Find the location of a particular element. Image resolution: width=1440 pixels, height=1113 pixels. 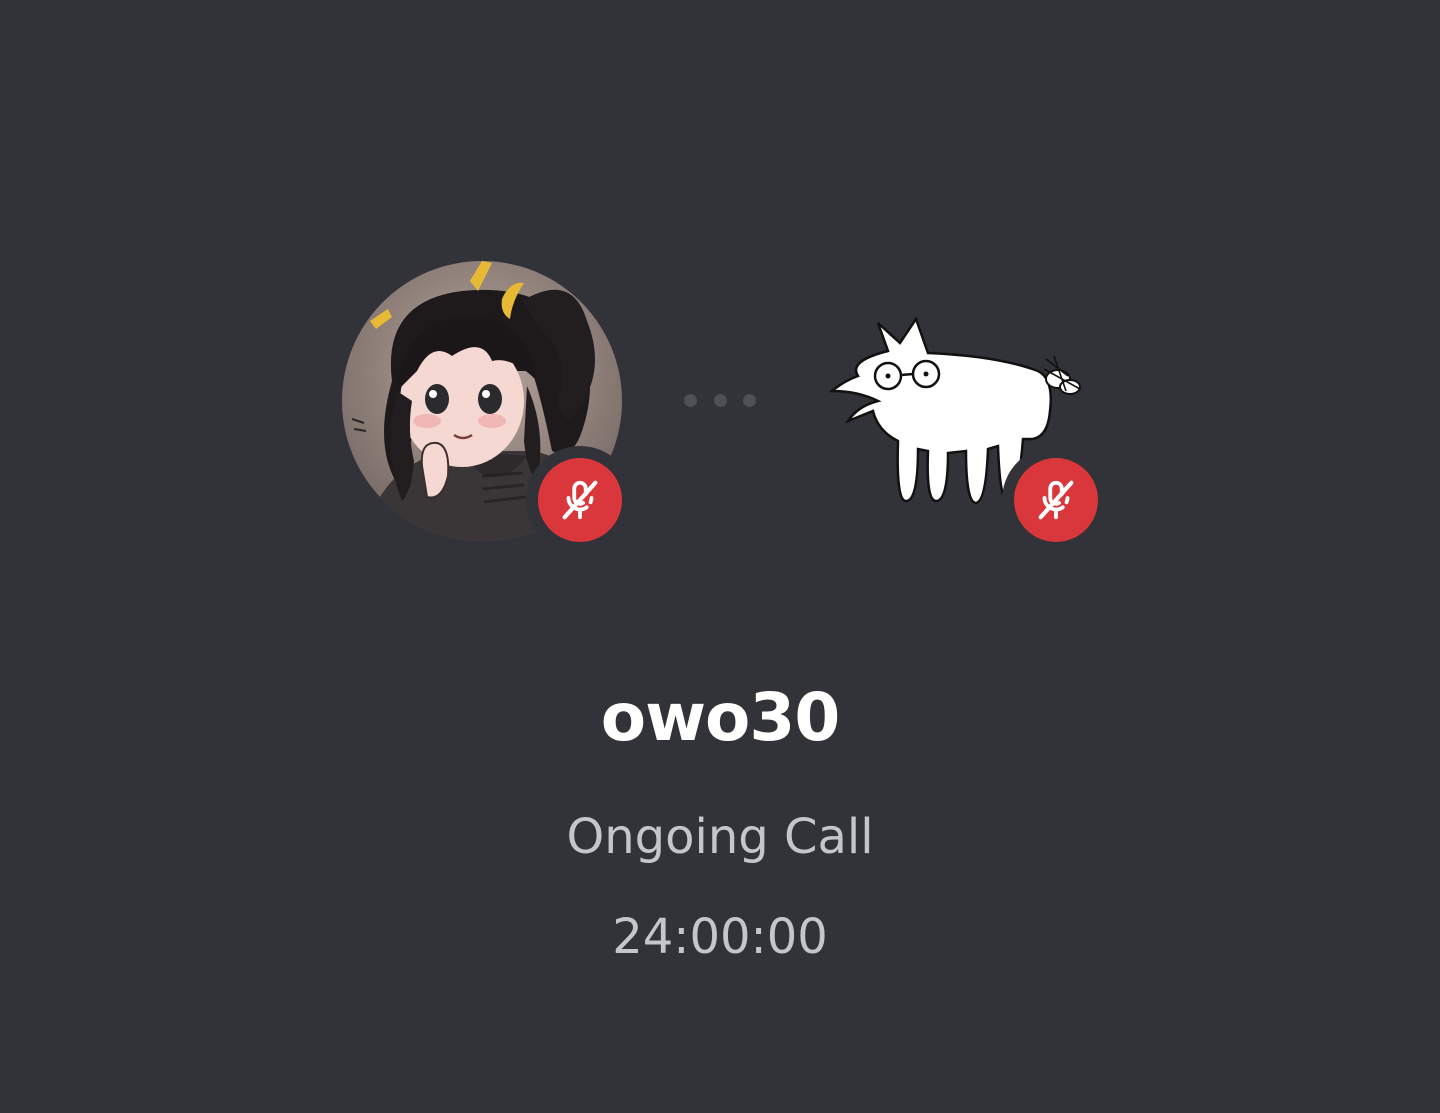

participant-self is located at coordinates (488, 407).